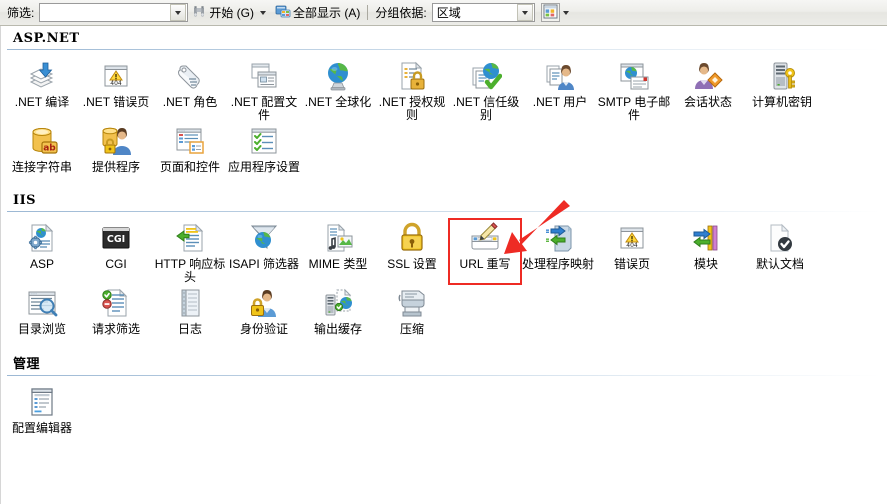 The image size is (887, 504). What do you see at coordinates (485, 238) in the screenshot?
I see `url-rewrite-icon` at bounding box center [485, 238].